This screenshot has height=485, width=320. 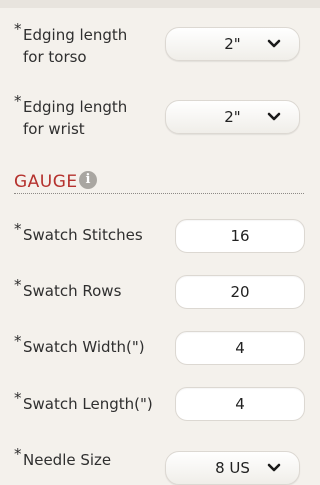 I want to click on edging-wrist-label-line1: Edging length, so click(x=75, y=107).